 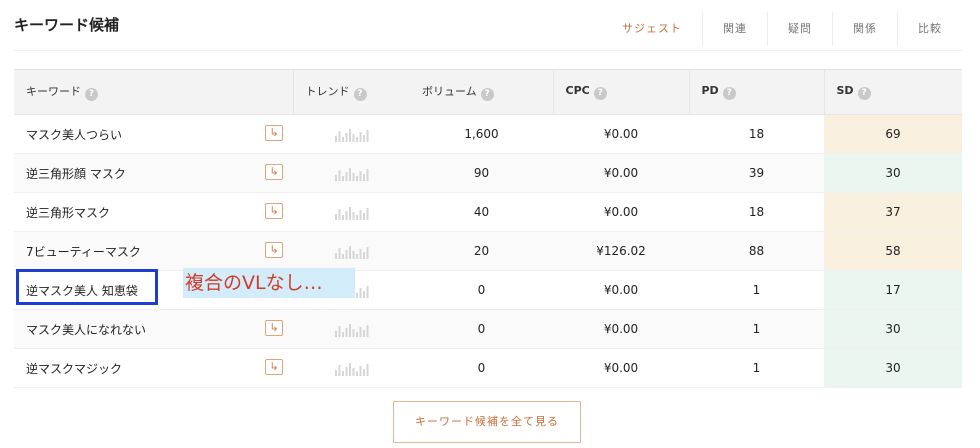 What do you see at coordinates (929, 29) in the screenshot?
I see `tab-comparison: 比較` at bounding box center [929, 29].